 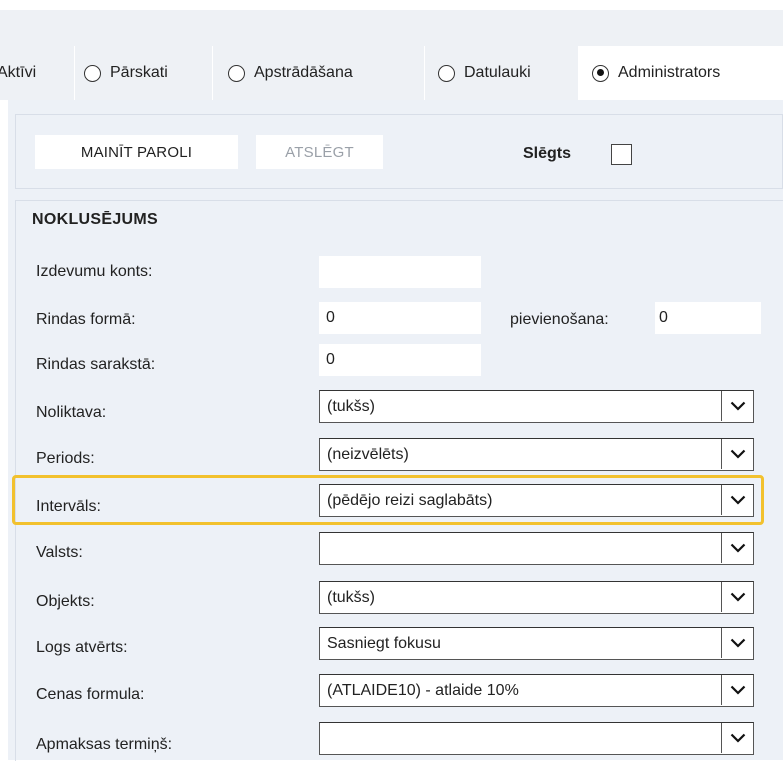 What do you see at coordinates (59, 552) in the screenshot?
I see `field-label-country: Valsts:` at bounding box center [59, 552].